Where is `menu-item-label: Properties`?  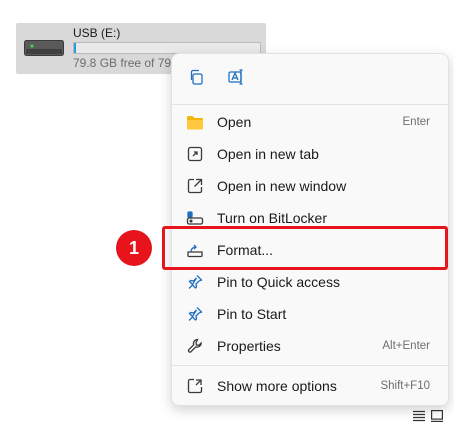
menu-item-label: Properties is located at coordinates (249, 346).